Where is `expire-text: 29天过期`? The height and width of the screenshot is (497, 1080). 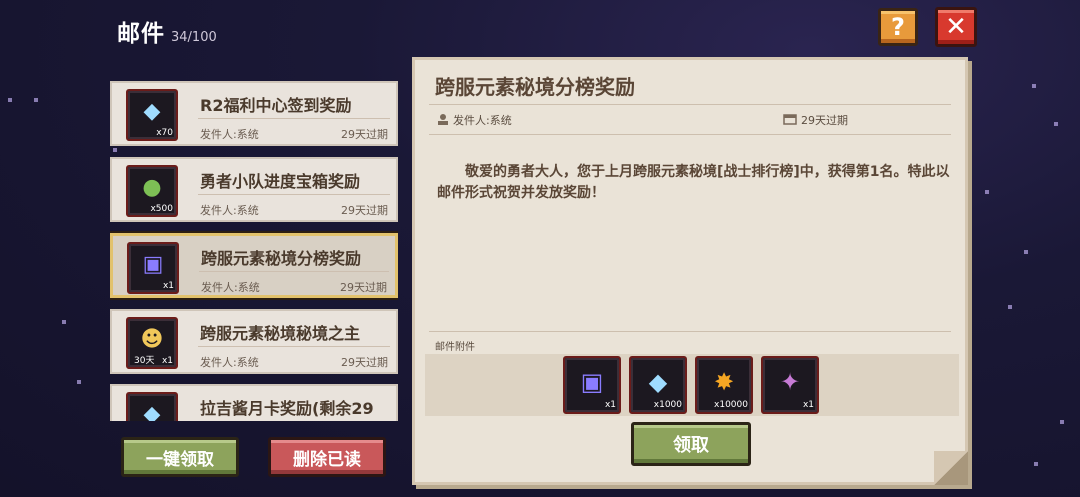 expire-text: 29天过期 is located at coordinates (824, 120).